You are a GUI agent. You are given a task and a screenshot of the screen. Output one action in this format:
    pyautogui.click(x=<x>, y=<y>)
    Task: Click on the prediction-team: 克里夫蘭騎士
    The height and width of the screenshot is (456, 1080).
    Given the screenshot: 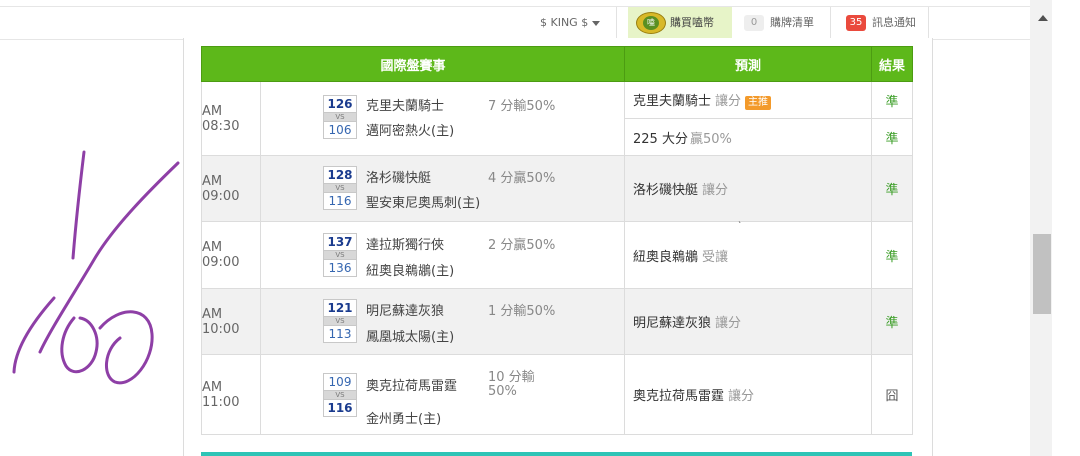 What is the action you would take?
    pyautogui.click(x=672, y=101)
    